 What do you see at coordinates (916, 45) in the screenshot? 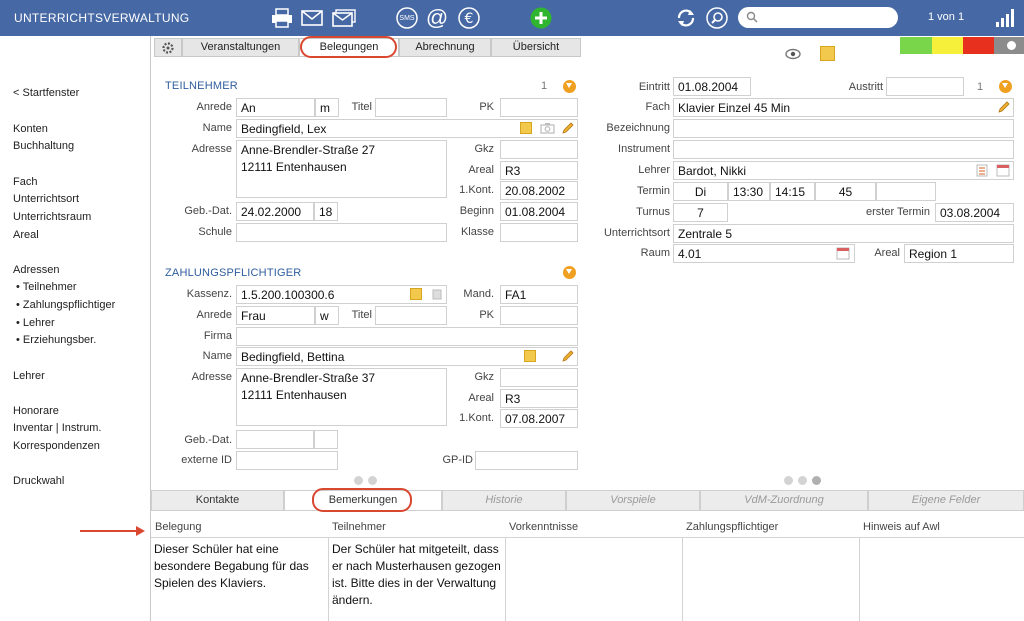
I see `status-green` at bounding box center [916, 45].